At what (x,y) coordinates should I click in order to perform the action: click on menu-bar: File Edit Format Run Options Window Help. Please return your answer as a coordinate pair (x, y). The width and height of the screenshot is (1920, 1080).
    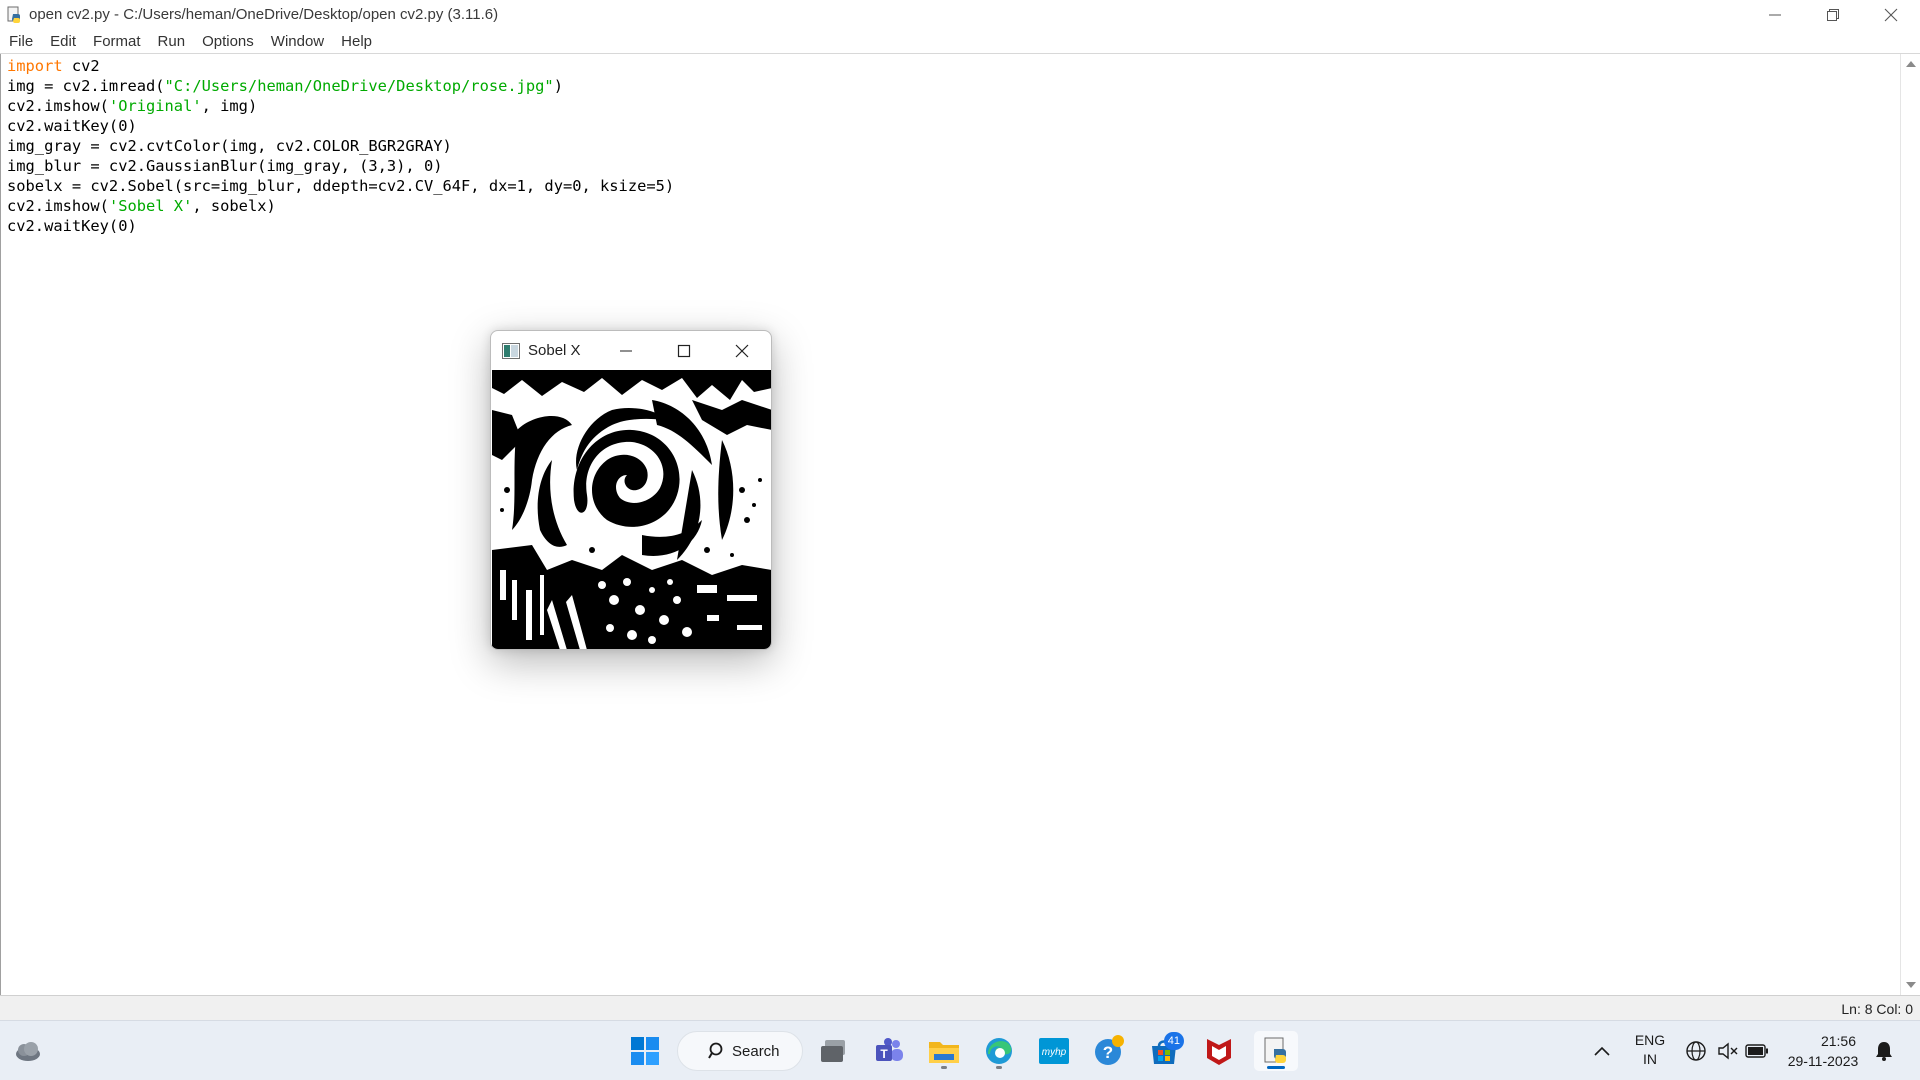
    Looking at the image, I should click on (960, 41).